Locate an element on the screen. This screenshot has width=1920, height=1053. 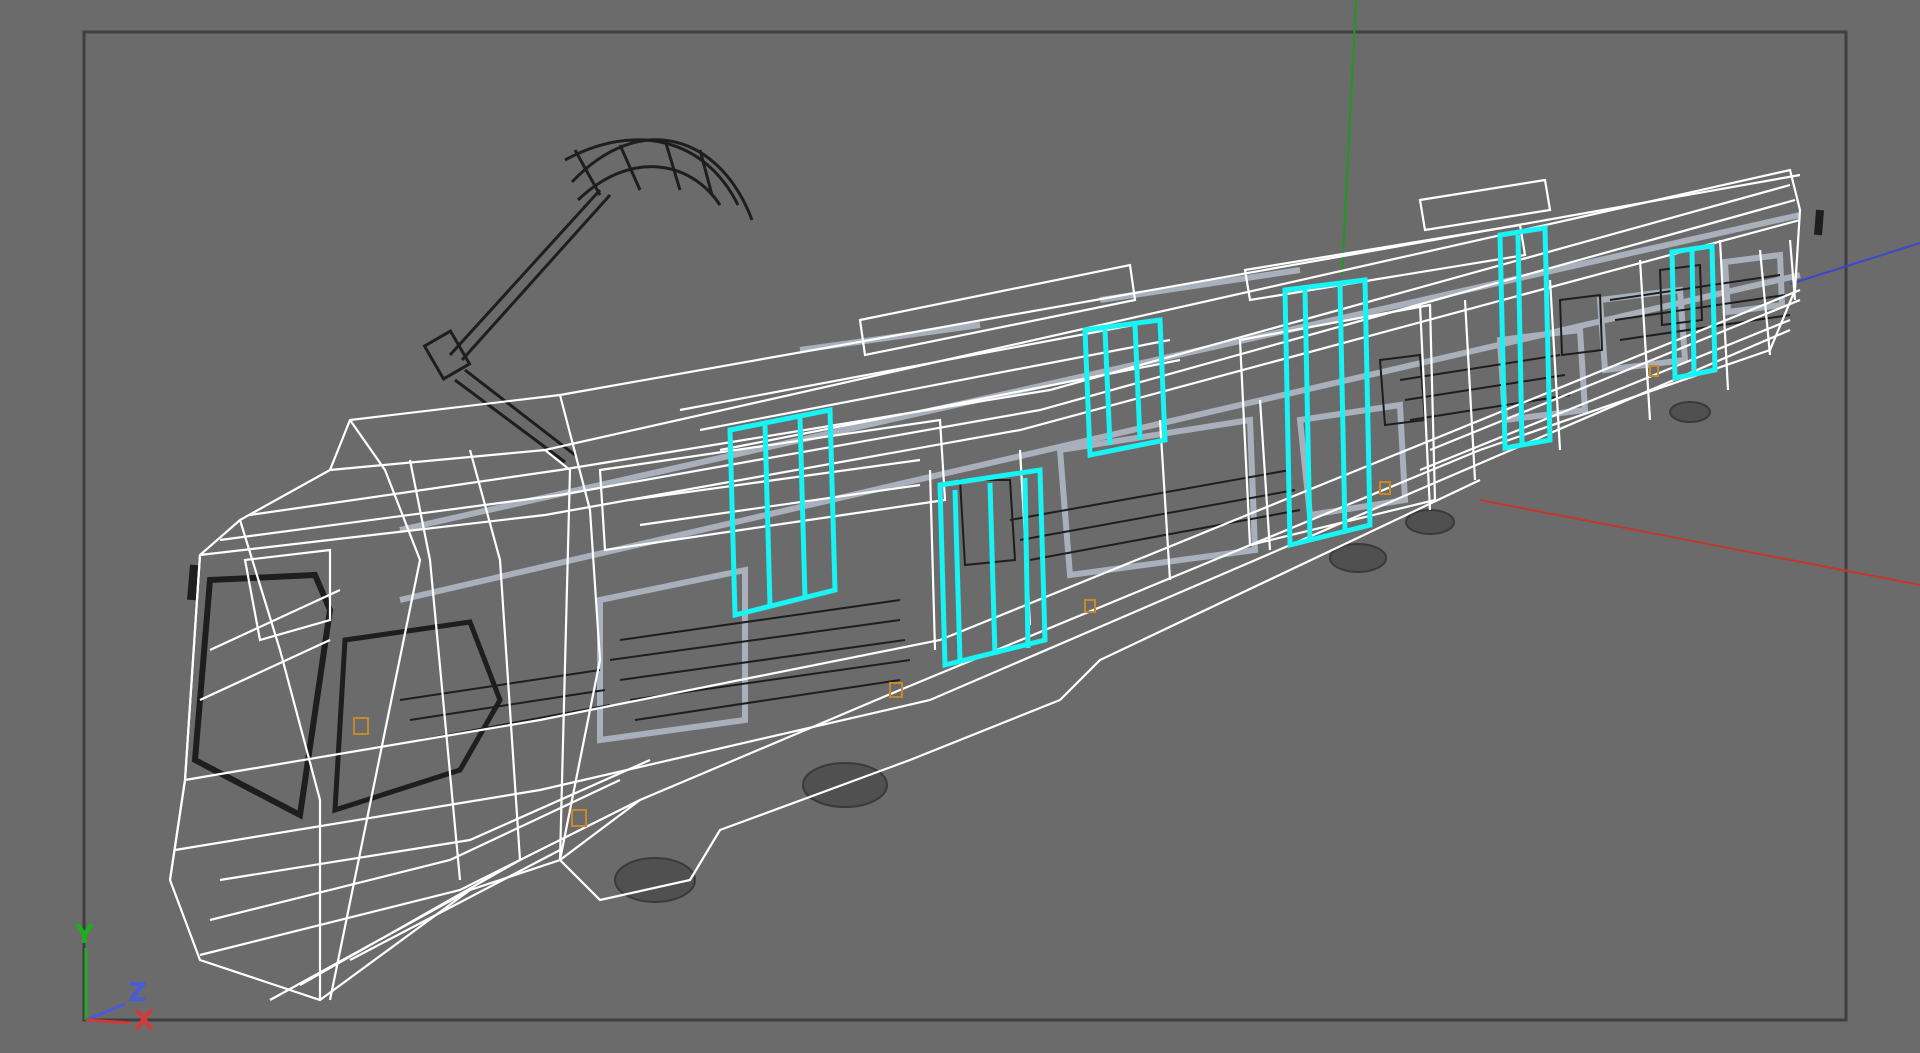
axis-label-x: X is located at coordinates (144, 1021).